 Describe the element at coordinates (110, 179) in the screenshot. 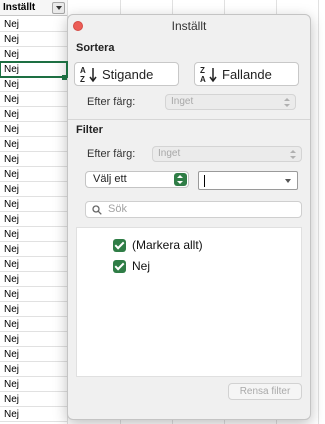

I see `filter-condition-value: Välj ett` at that location.